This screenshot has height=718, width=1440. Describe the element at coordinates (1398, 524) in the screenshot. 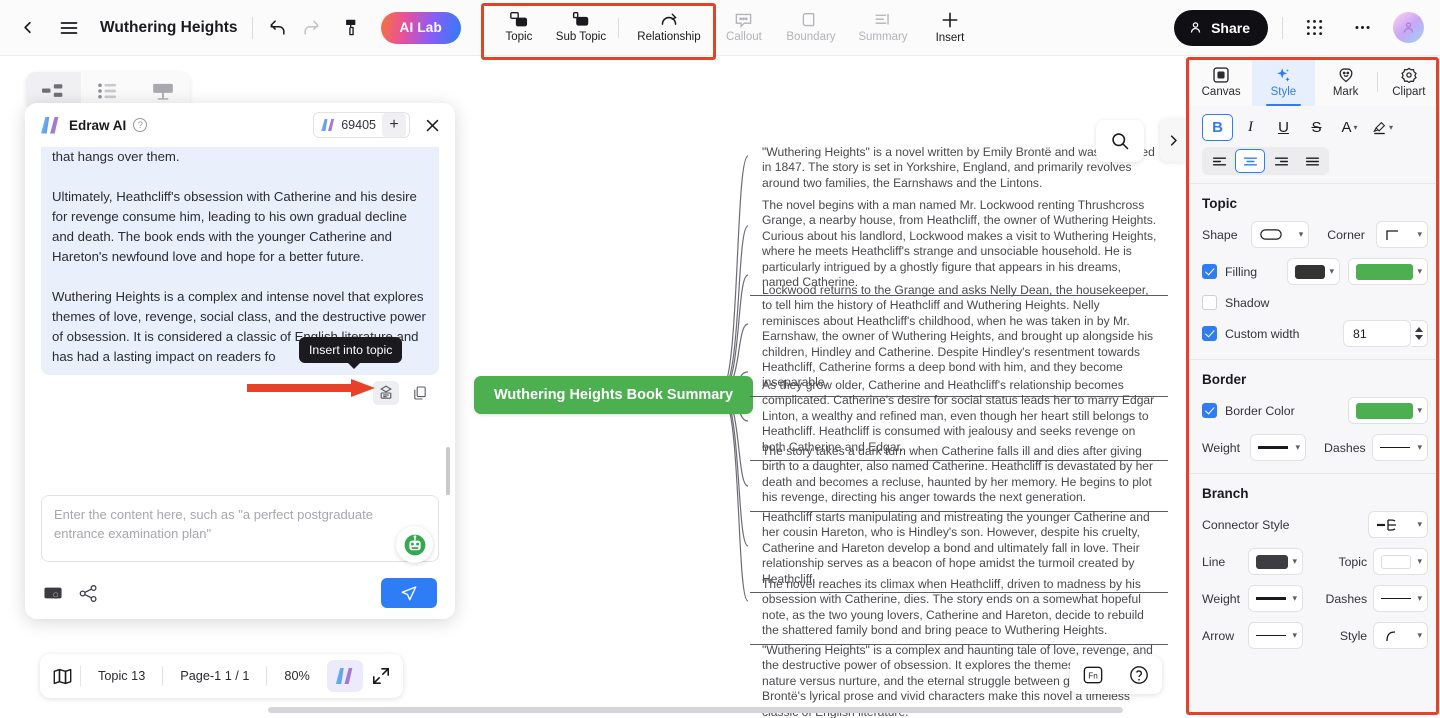

I see `connector-style-select: ▾` at that location.